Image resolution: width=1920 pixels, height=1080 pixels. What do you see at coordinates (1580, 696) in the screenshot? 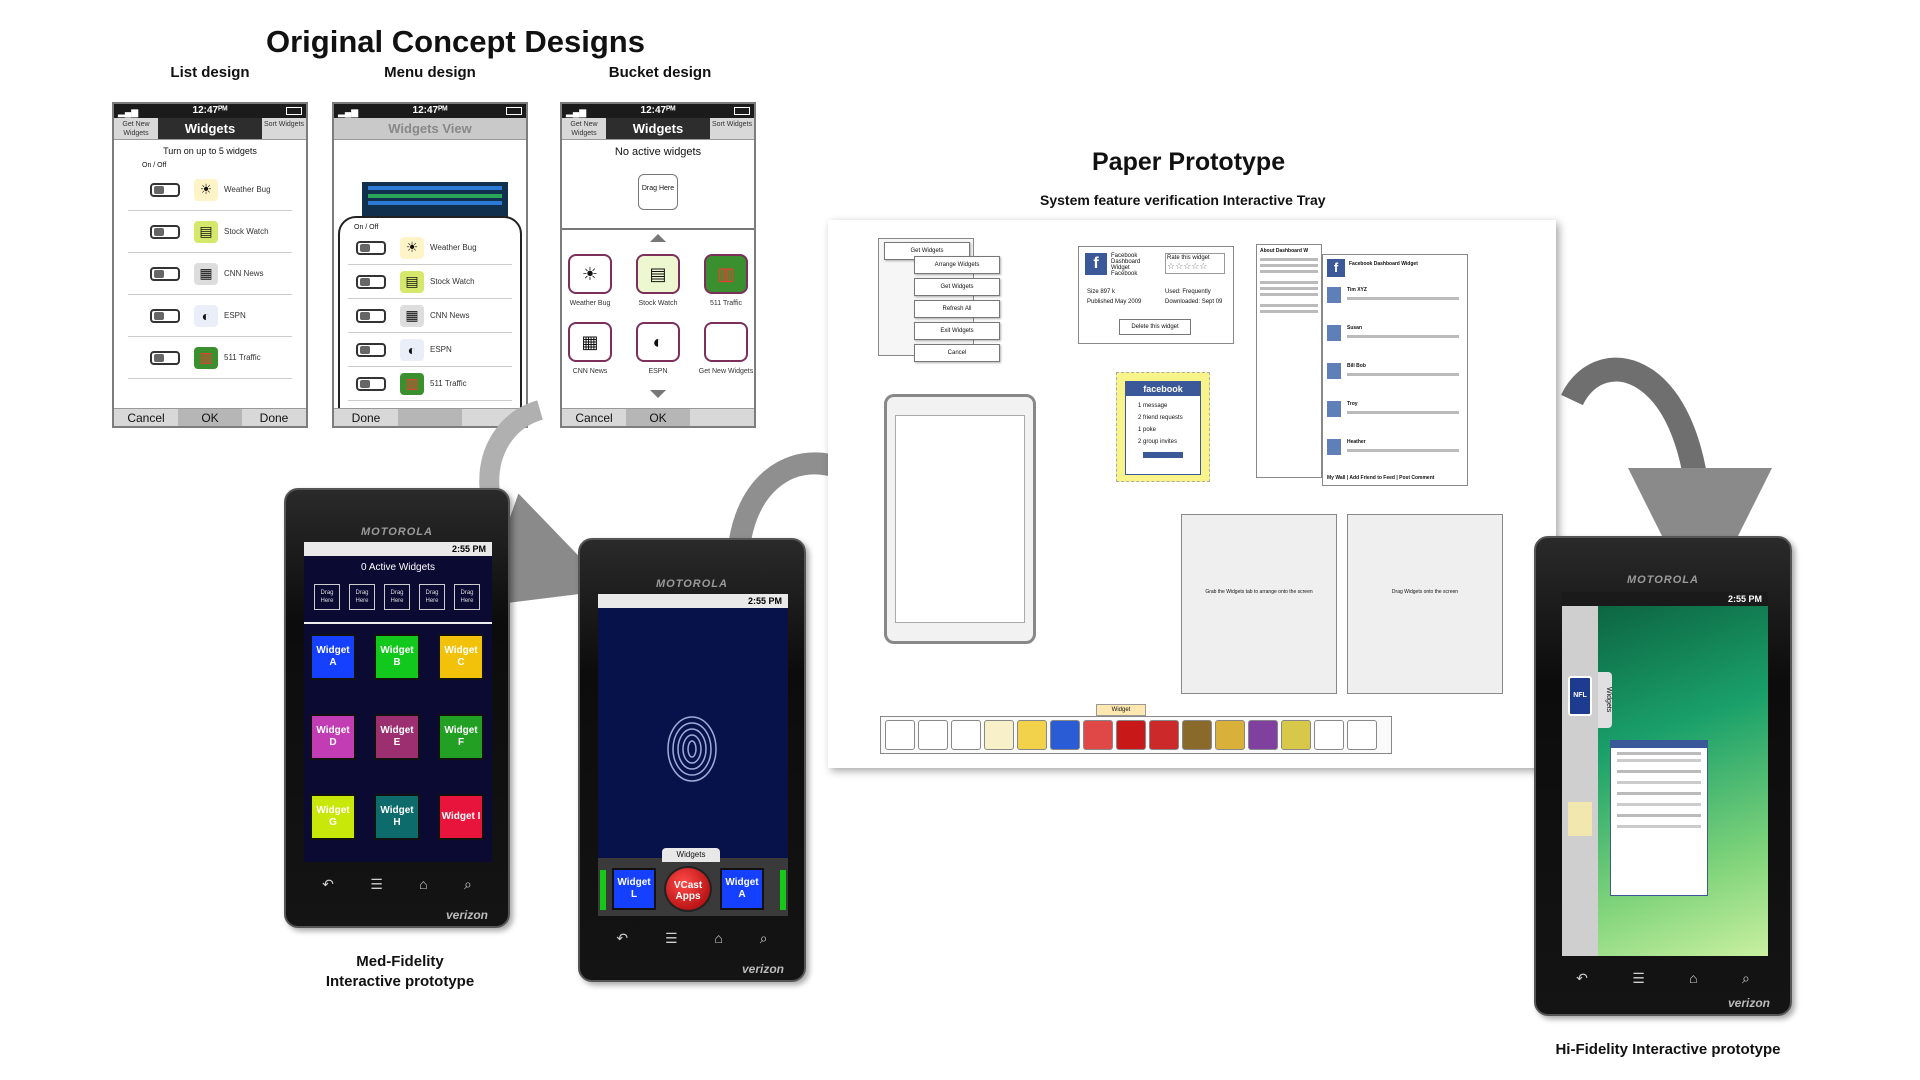
I see `nfl-widget-icon: NFL` at bounding box center [1580, 696].